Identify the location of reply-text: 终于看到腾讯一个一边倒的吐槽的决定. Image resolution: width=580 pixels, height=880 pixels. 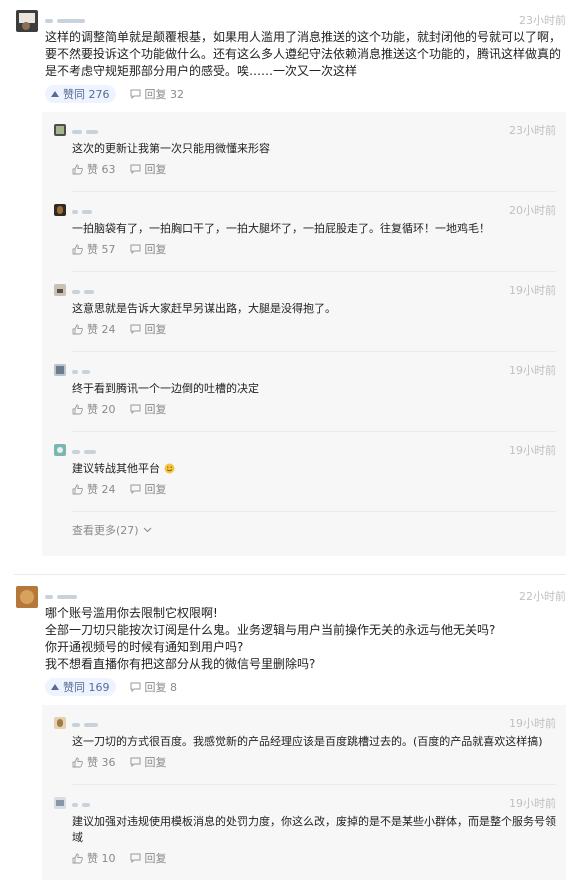
(165, 388).